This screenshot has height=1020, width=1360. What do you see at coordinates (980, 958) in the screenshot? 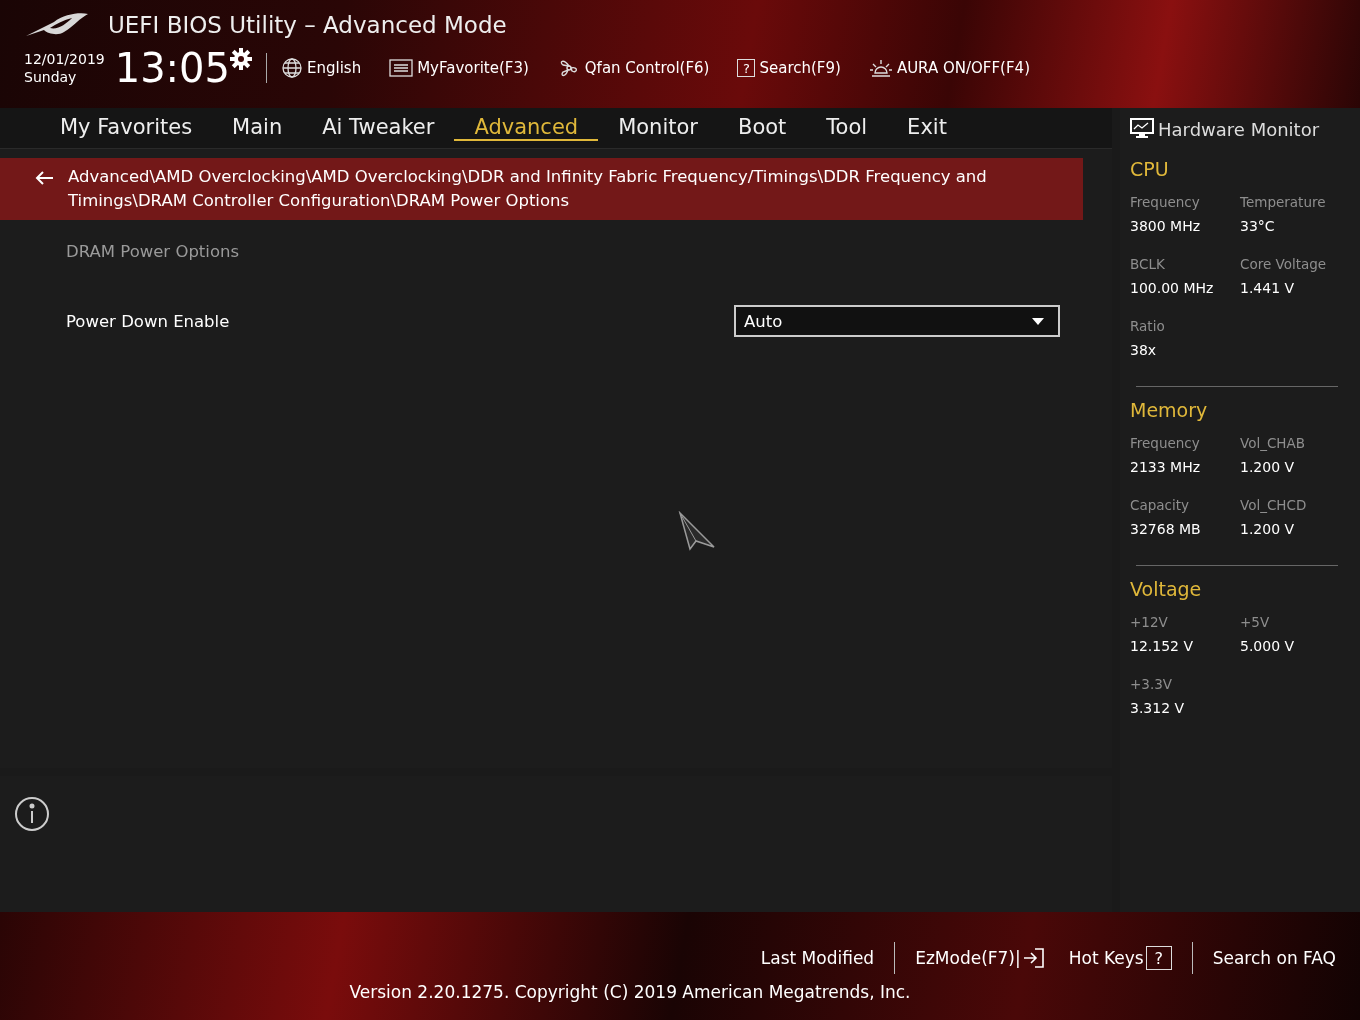
I see `footer-button: EzMode(F7)|` at bounding box center [980, 958].